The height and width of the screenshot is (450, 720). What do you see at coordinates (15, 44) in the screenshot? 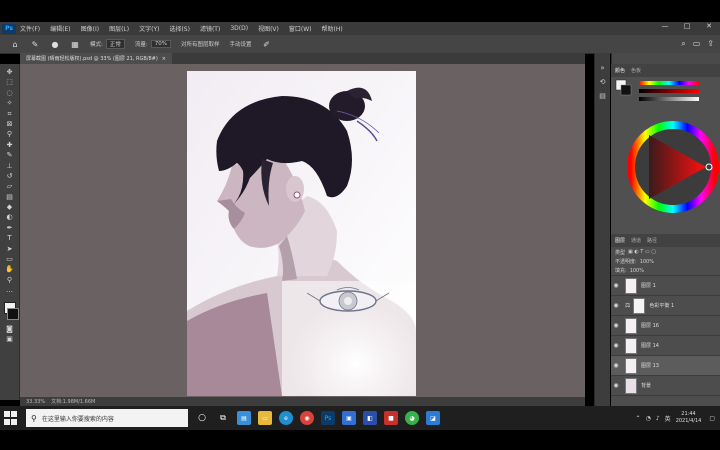
I see `home-icon: ⌂` at bounding box center [15, 44].